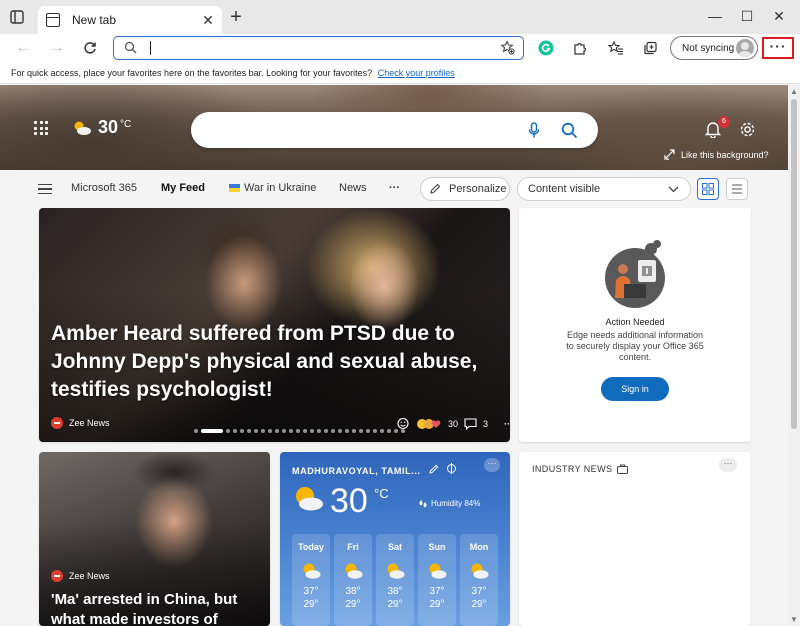 The image size is (800, 626). I want to click on industry-news-card: INDUSTRY NEWS ···, so click(635, 539).